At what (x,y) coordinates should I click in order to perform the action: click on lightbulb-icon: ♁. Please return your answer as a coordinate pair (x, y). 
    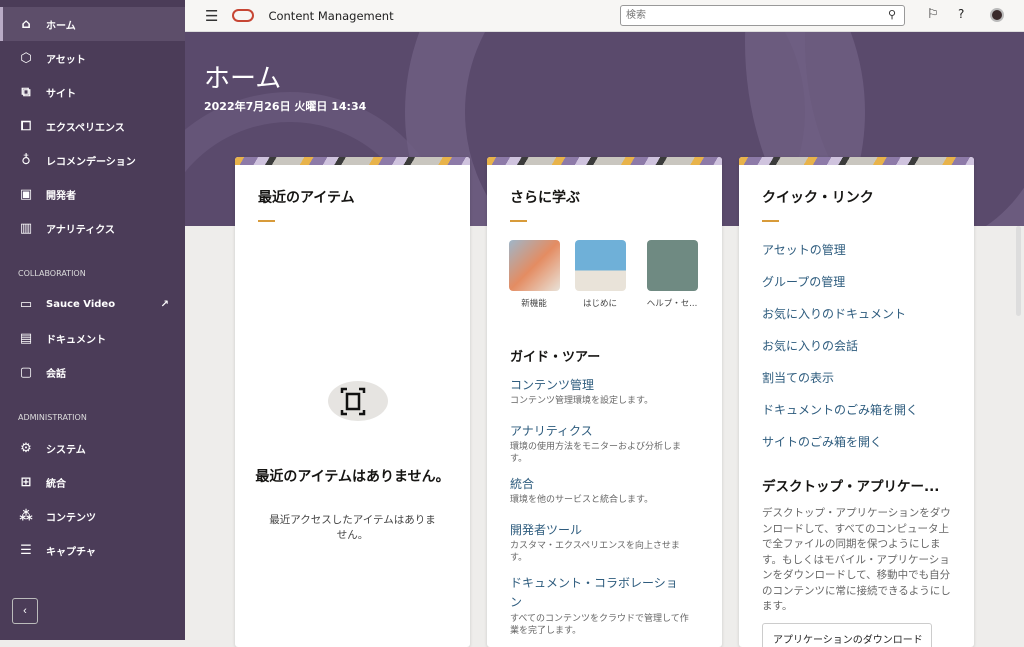
    Looking at the image, I should click on (26, 160).